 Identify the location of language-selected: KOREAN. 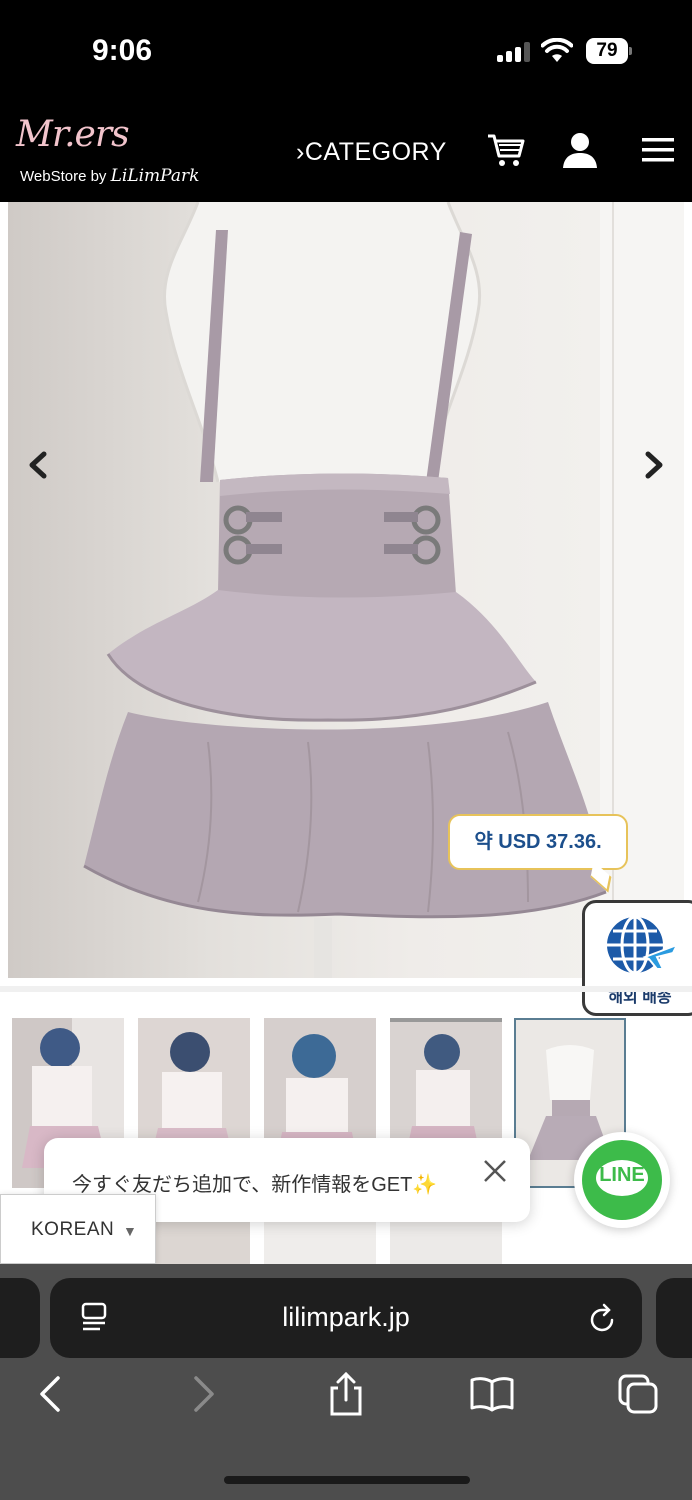
(73, 1229).